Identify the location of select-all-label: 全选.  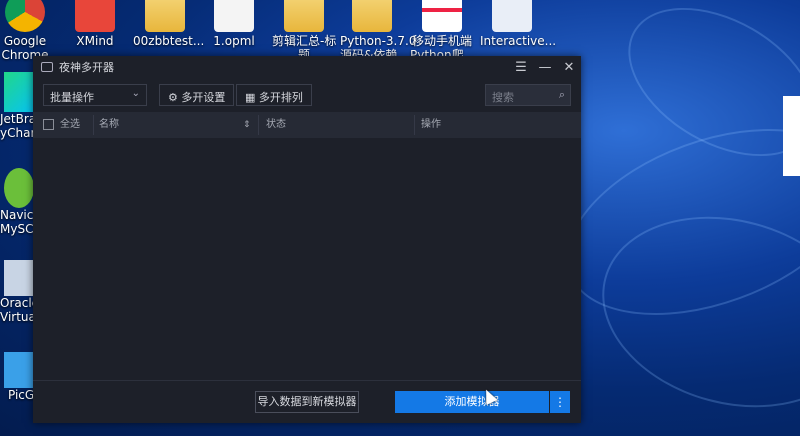
(70, 124).